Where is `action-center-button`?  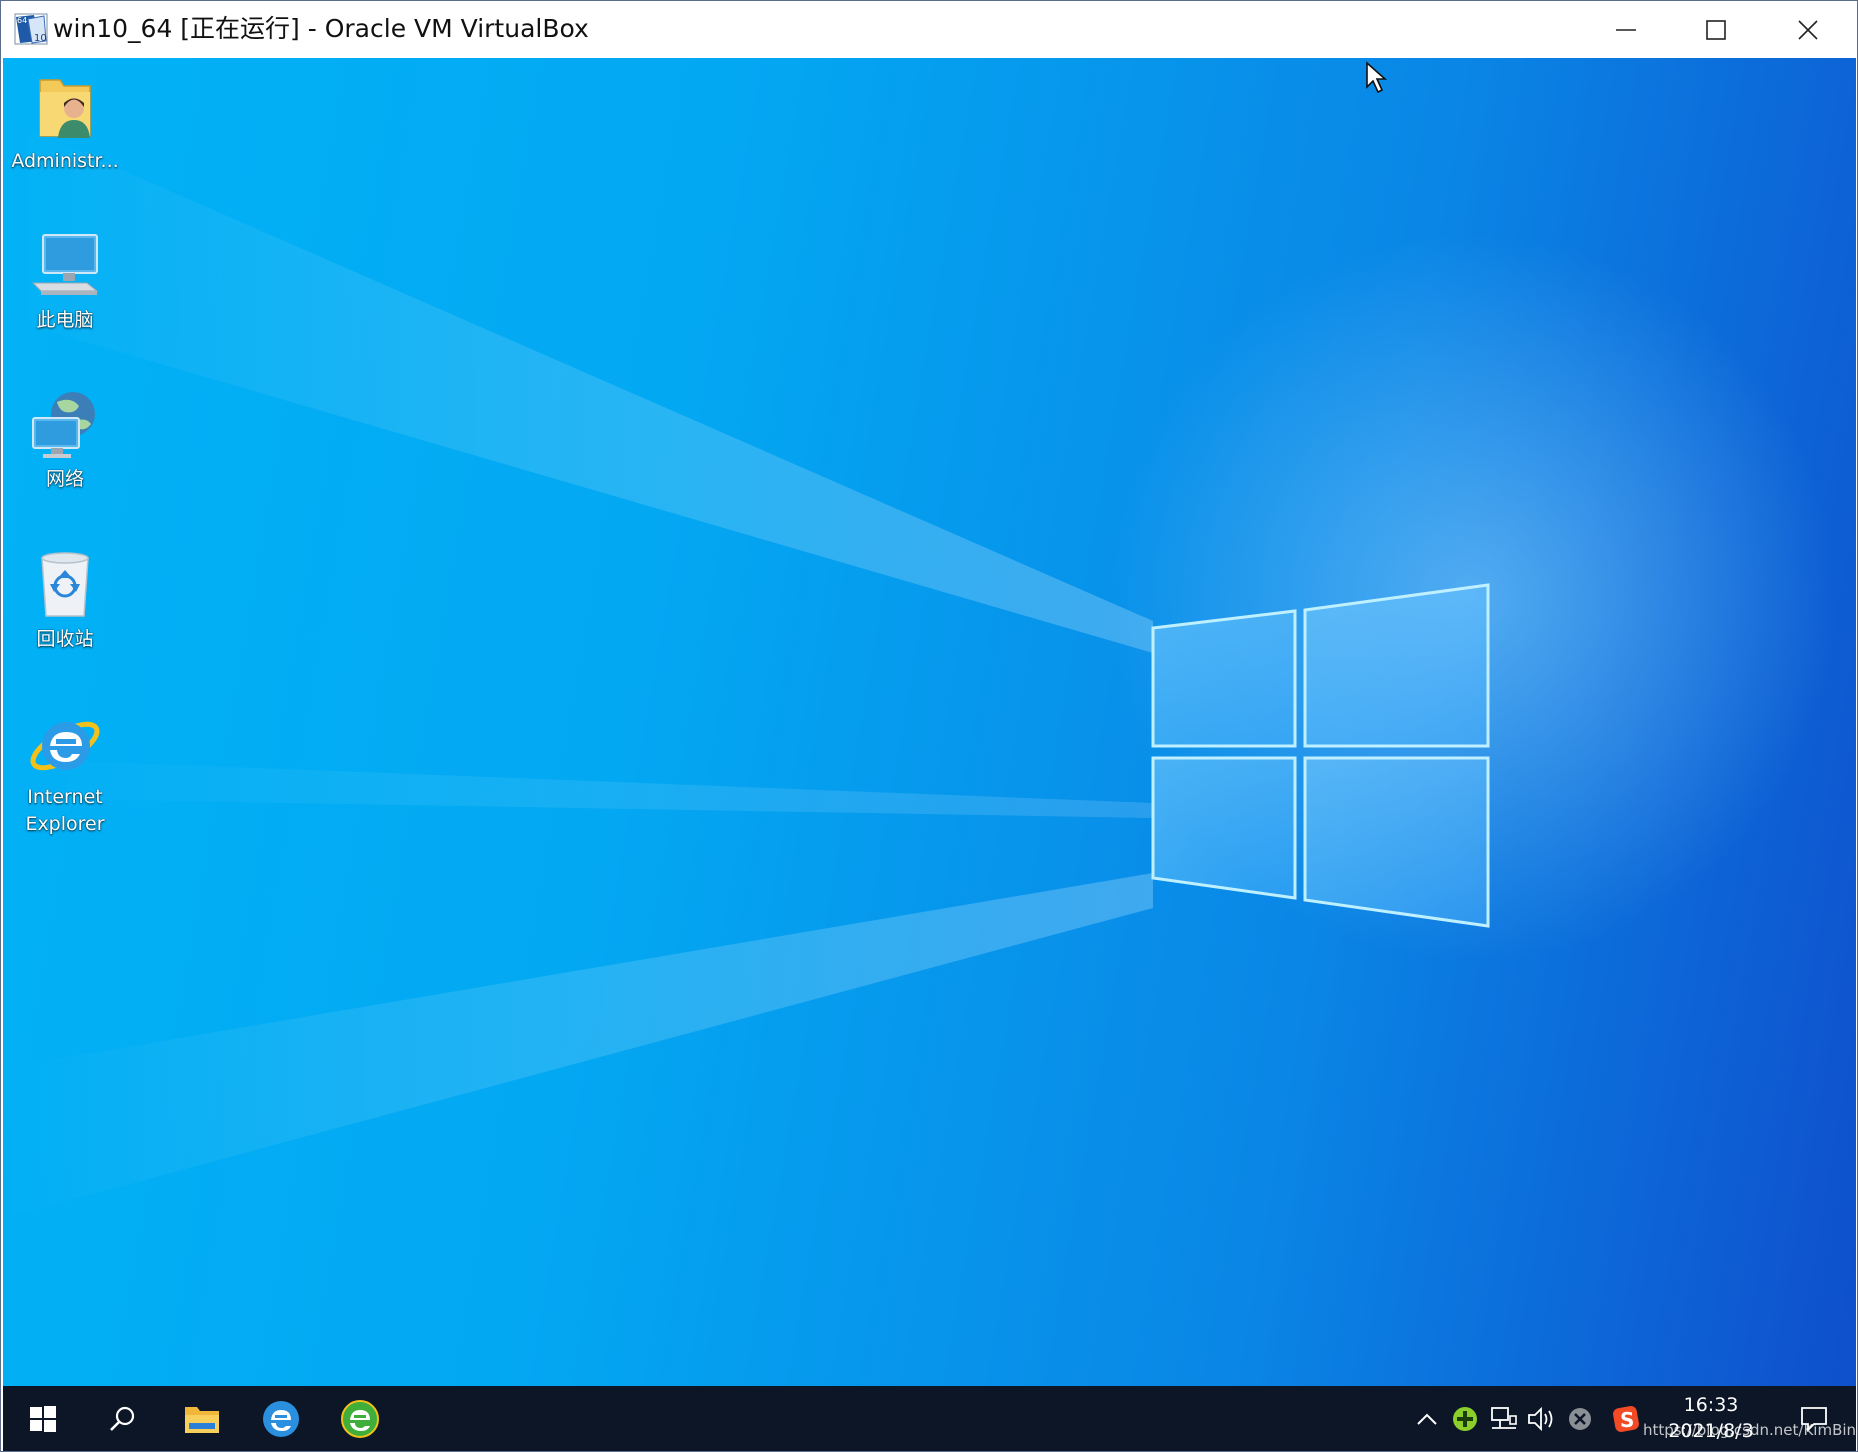 action-center-button is located at coordinates (1814, 1418).